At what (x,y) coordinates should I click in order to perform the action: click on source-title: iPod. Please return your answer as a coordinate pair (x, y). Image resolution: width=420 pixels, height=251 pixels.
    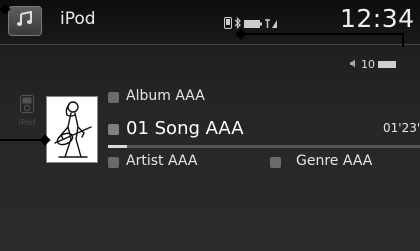
    Looking at the image, I should click on (78, 19).